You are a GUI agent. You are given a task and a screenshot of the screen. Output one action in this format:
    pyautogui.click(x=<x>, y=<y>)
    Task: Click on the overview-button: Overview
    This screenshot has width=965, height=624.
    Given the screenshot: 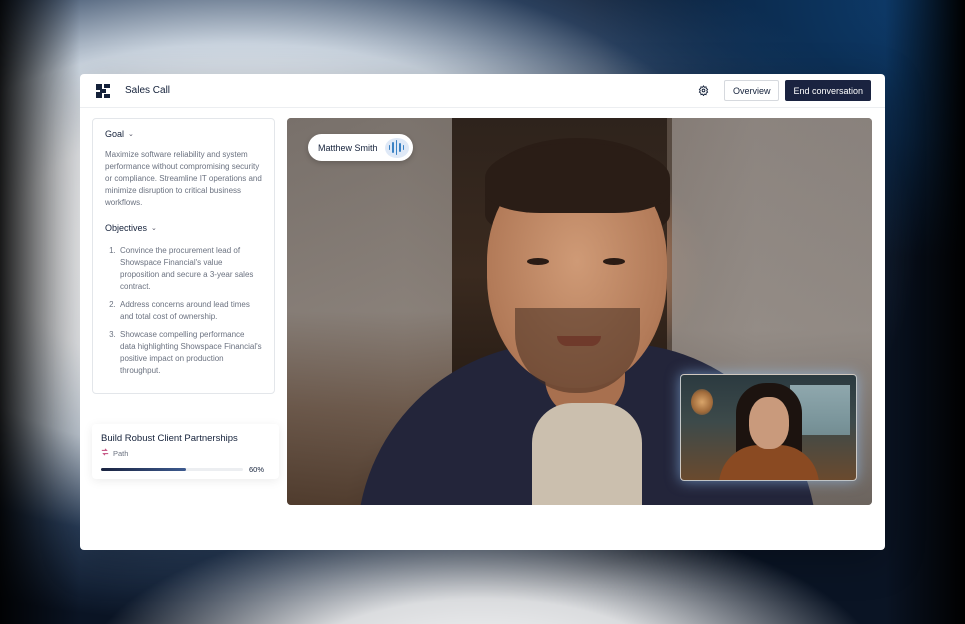 What is the action you would take?
    pyautogui.click(x=751, y=90)
    